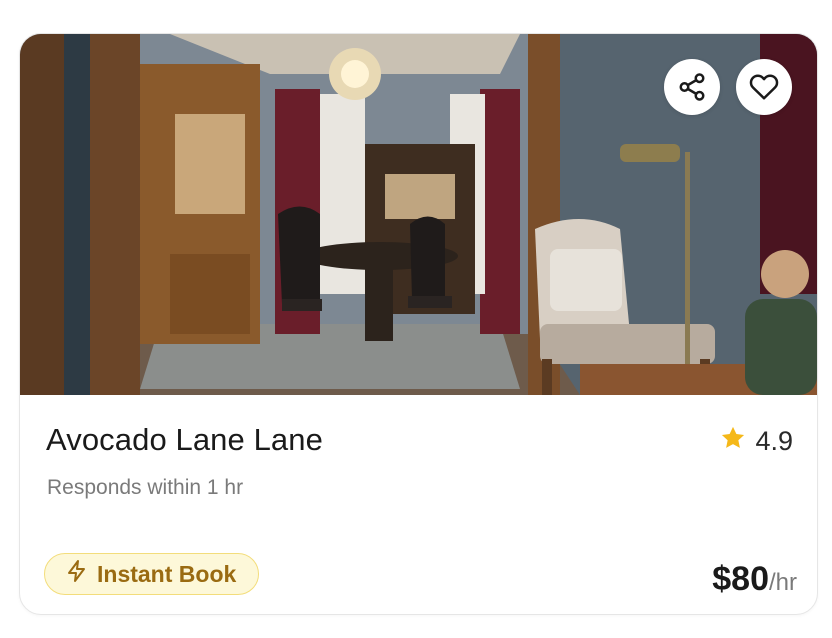  What do you see at coordinates (740, 579) in the screenshot?
I see `price-amount: $80` at bounding box center [740, 579].